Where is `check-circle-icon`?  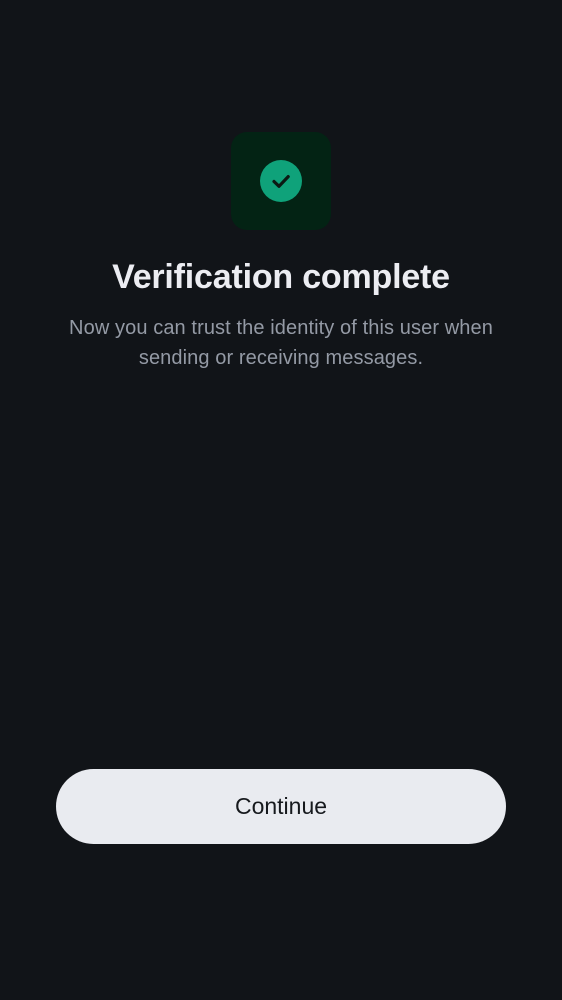
check-circle-icon is located at coordinates (281, 181).